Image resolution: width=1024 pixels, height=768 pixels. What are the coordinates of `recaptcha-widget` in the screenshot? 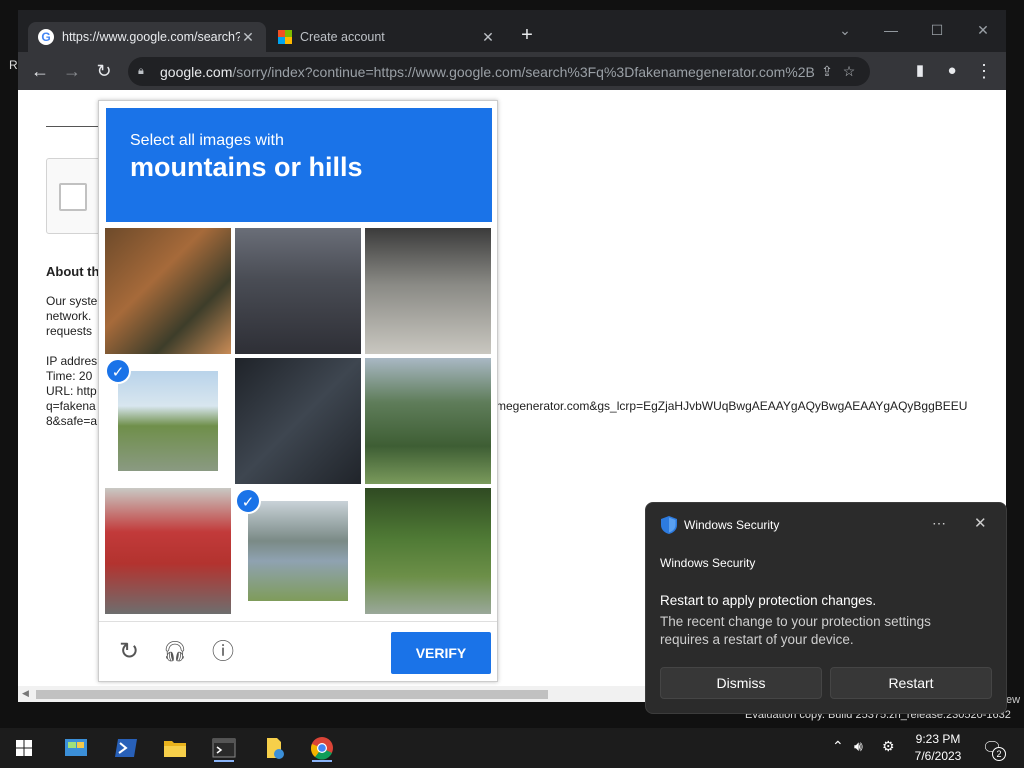 It's located at (76, 196).